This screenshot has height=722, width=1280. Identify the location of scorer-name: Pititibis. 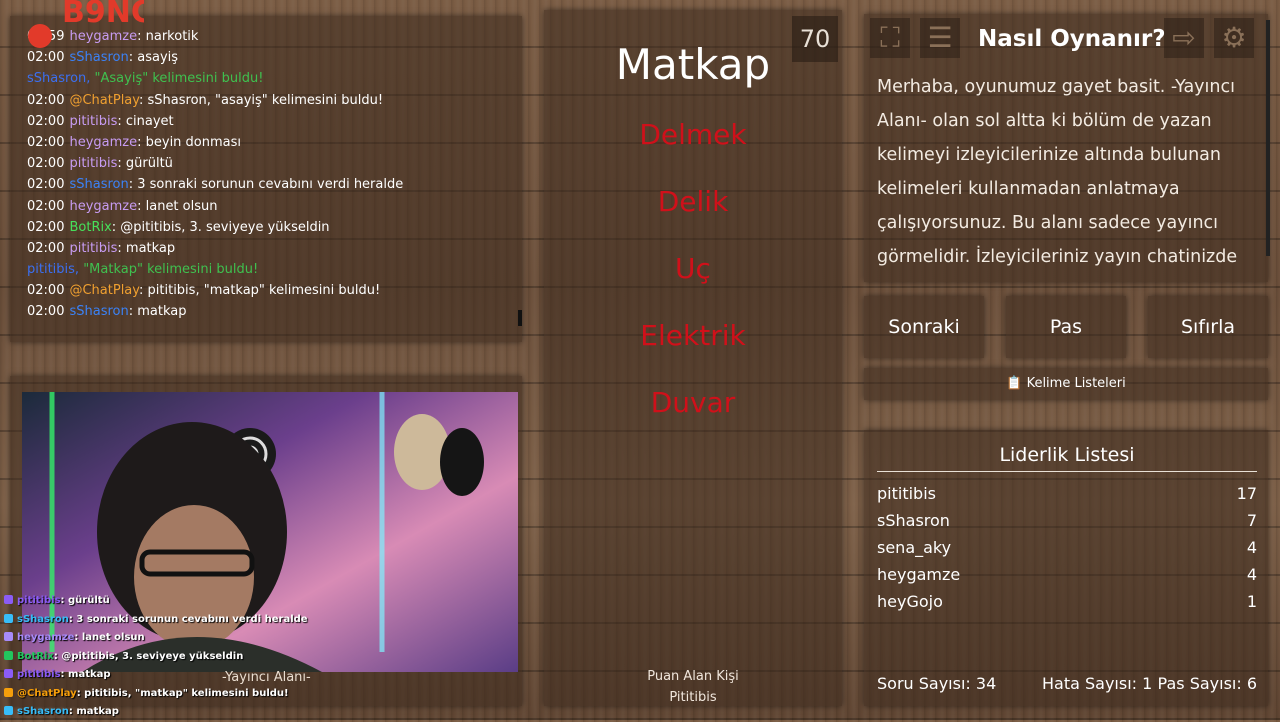
(693, 697).